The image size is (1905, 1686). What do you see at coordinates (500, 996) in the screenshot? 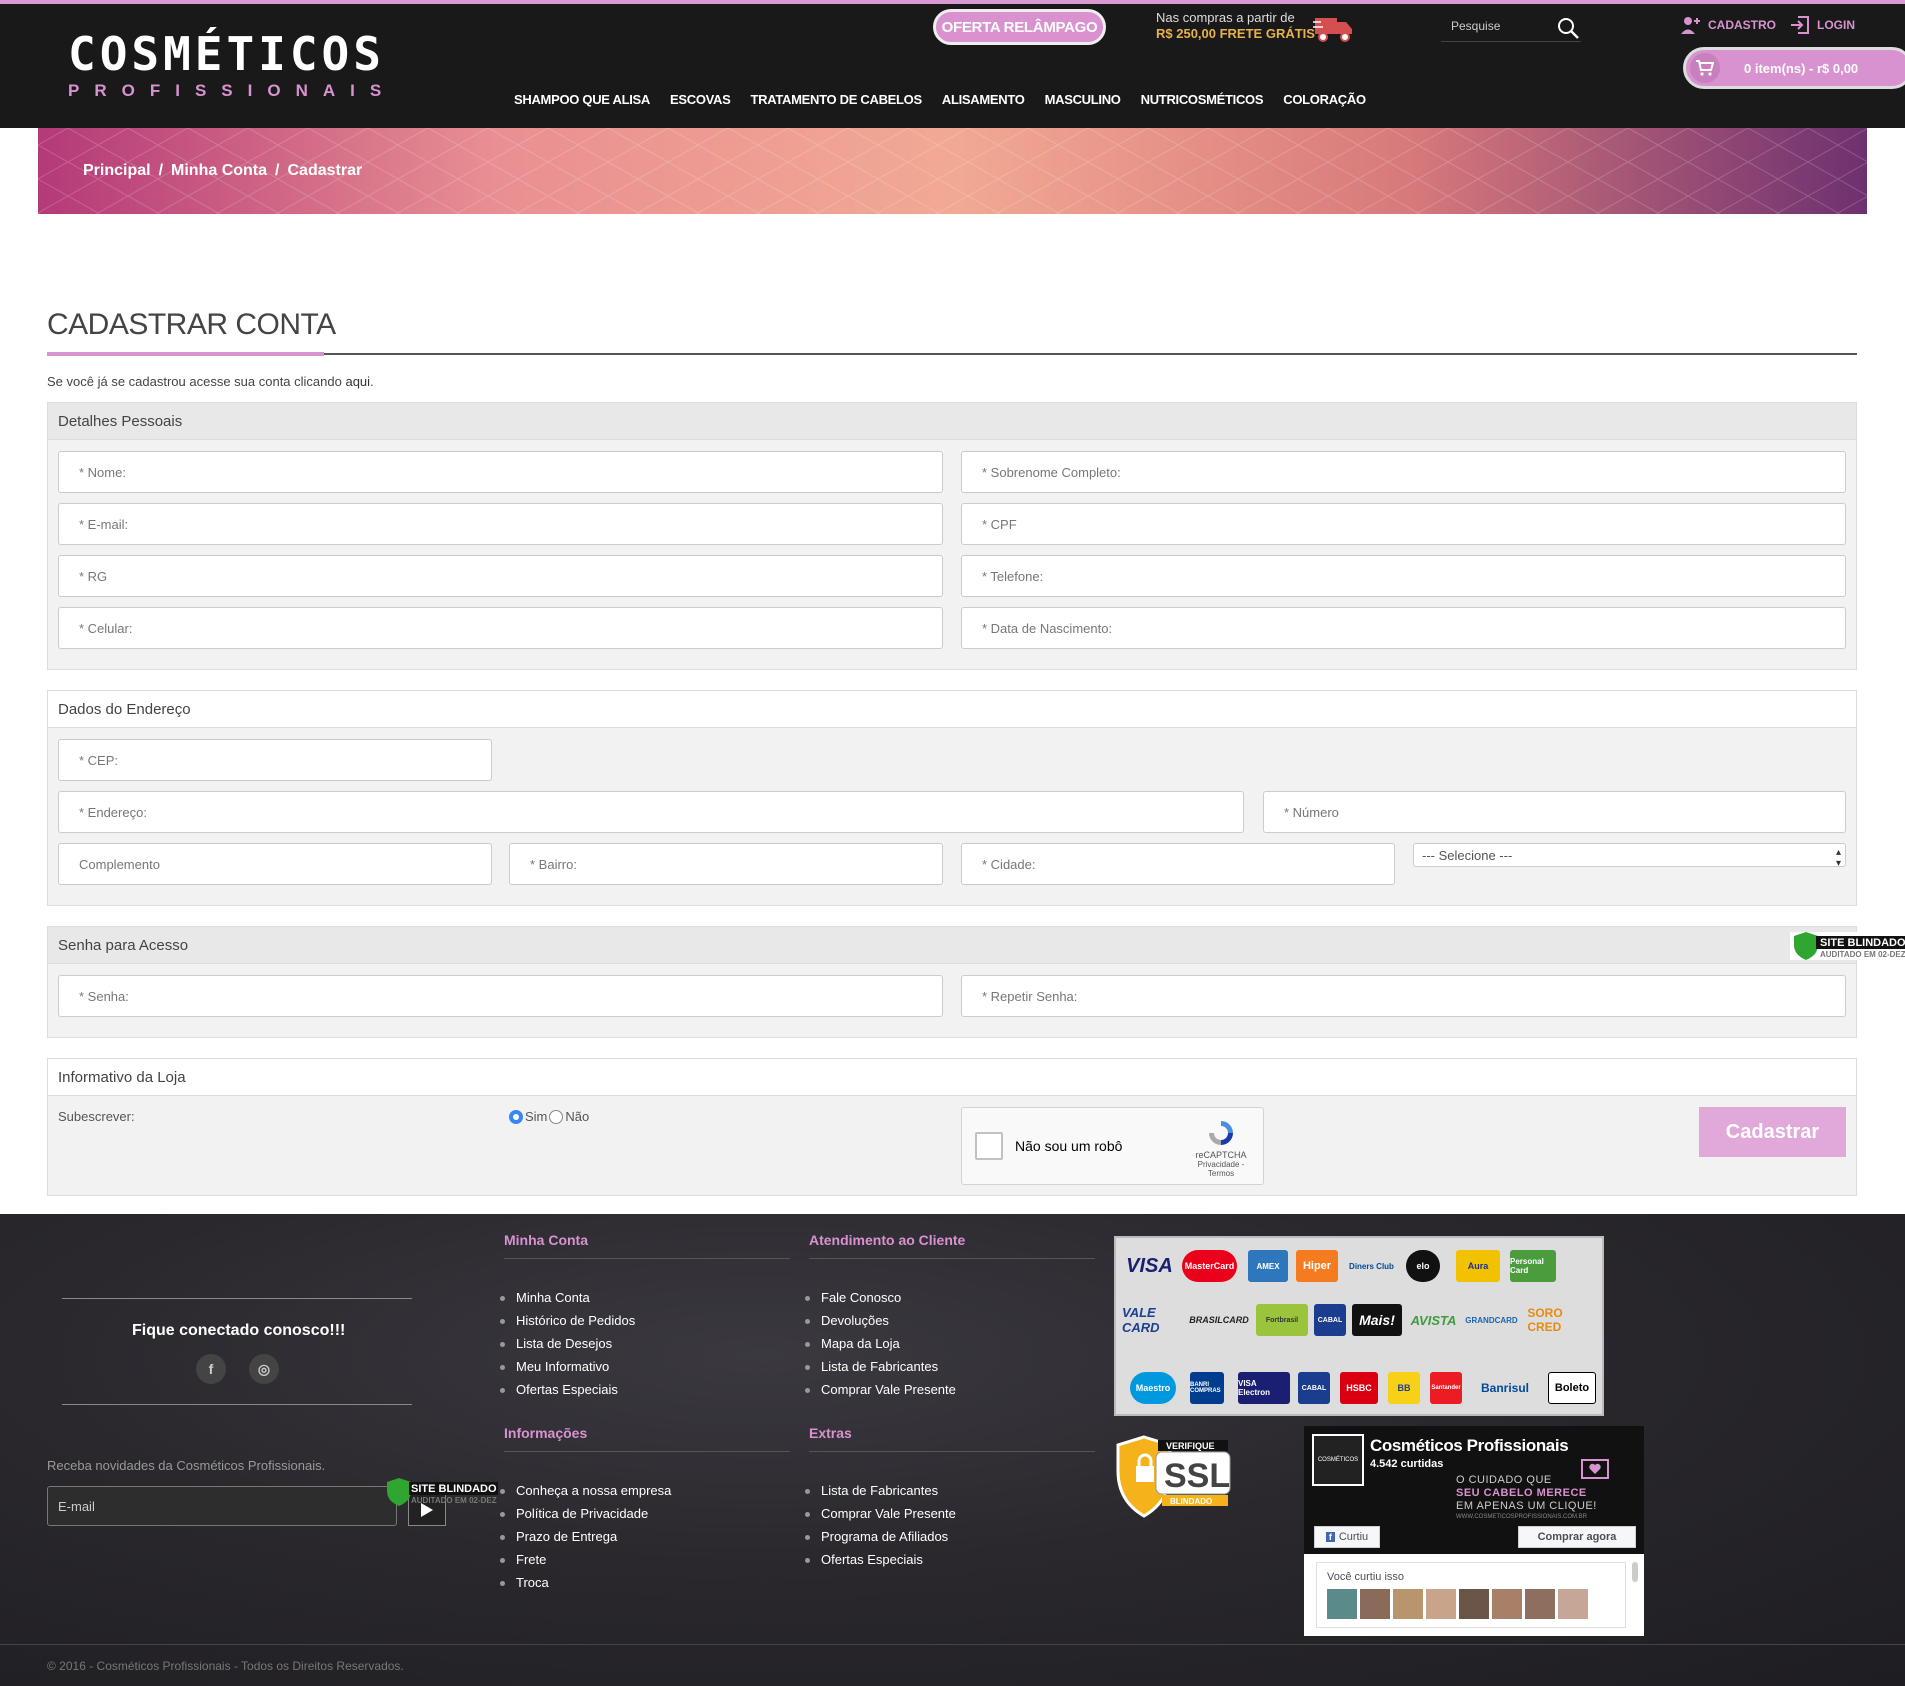
I see `password-field` at bounding box center [500, 996].